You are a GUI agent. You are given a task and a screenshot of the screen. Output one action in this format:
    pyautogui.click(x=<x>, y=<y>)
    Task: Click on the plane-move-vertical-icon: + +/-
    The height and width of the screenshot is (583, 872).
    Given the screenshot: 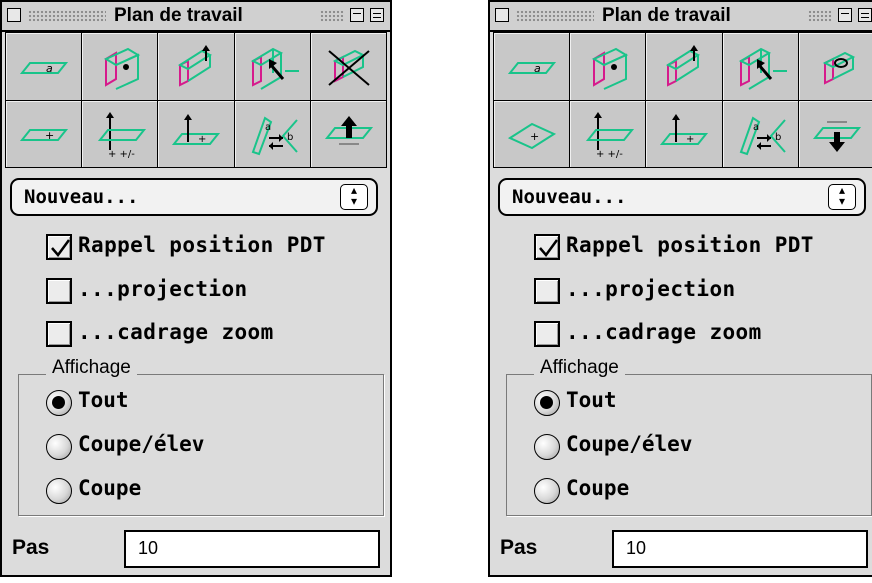 What is the action you would take?
    pyautogui.click(x=122, y=136)
    